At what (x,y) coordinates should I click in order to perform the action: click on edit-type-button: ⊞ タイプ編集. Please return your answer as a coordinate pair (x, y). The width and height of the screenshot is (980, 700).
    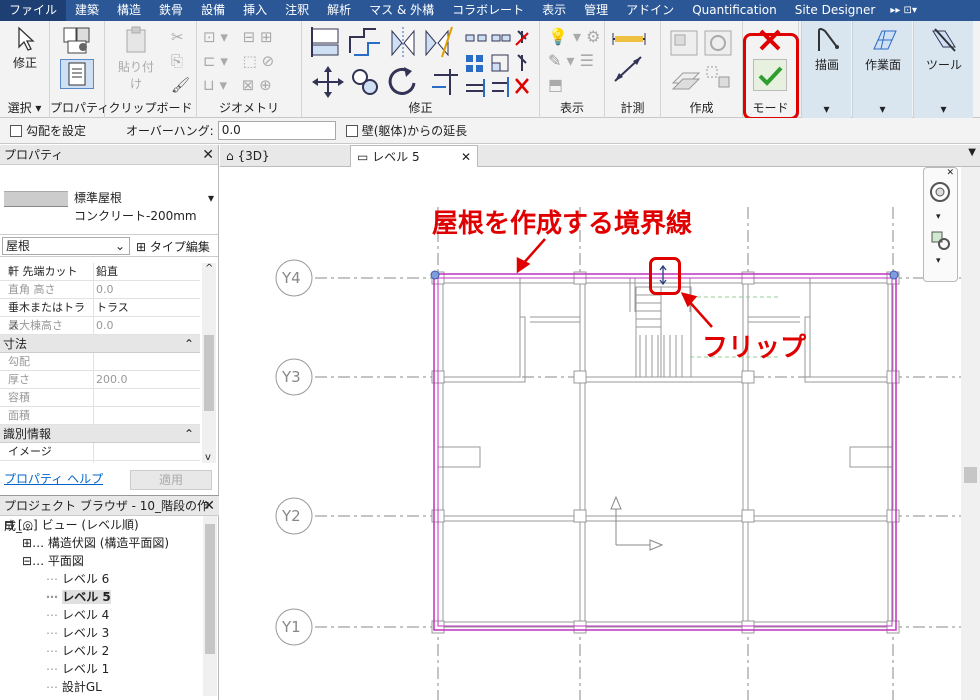
    Looking at the image, I should click on (173, 246).